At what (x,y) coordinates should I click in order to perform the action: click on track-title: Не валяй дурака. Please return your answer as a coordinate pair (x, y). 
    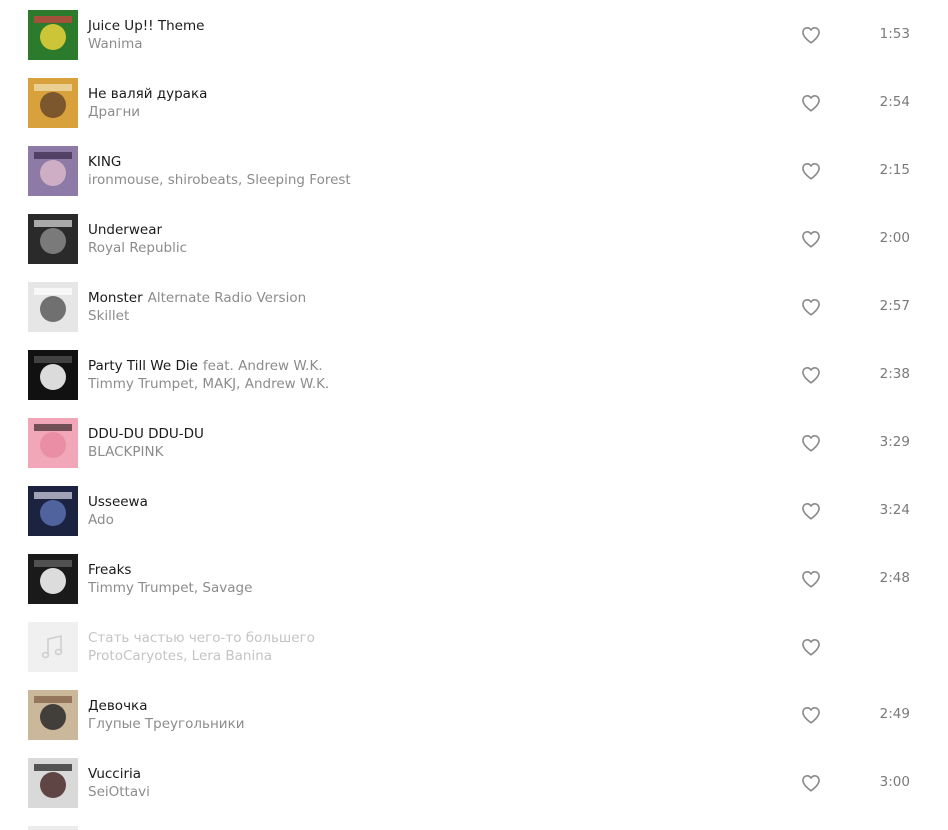
    Looking at the image, I should click on (147, 94).